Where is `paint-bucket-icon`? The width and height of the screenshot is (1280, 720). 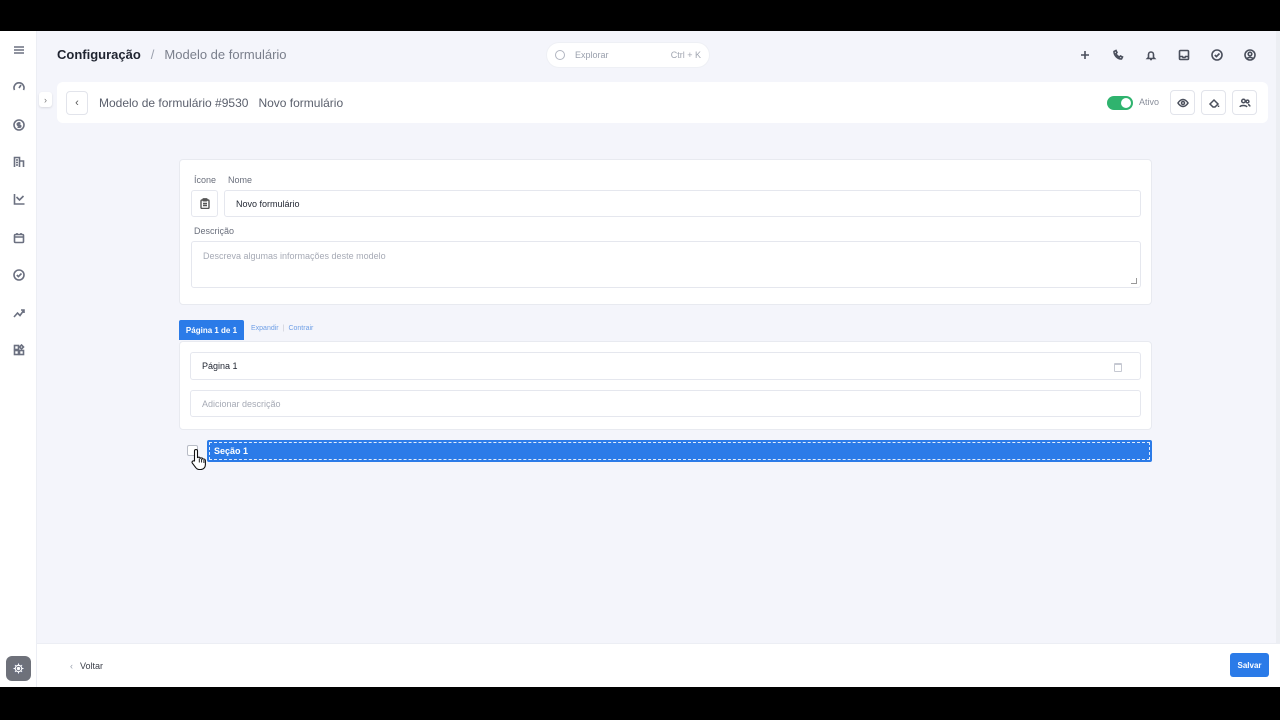 paint-bucket-icon is located at coordinates (1213, 103).